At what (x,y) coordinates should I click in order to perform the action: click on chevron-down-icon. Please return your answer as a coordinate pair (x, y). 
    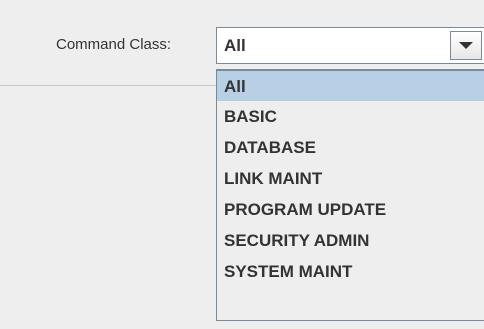
    Looking at the image, I should click on (466, 45).